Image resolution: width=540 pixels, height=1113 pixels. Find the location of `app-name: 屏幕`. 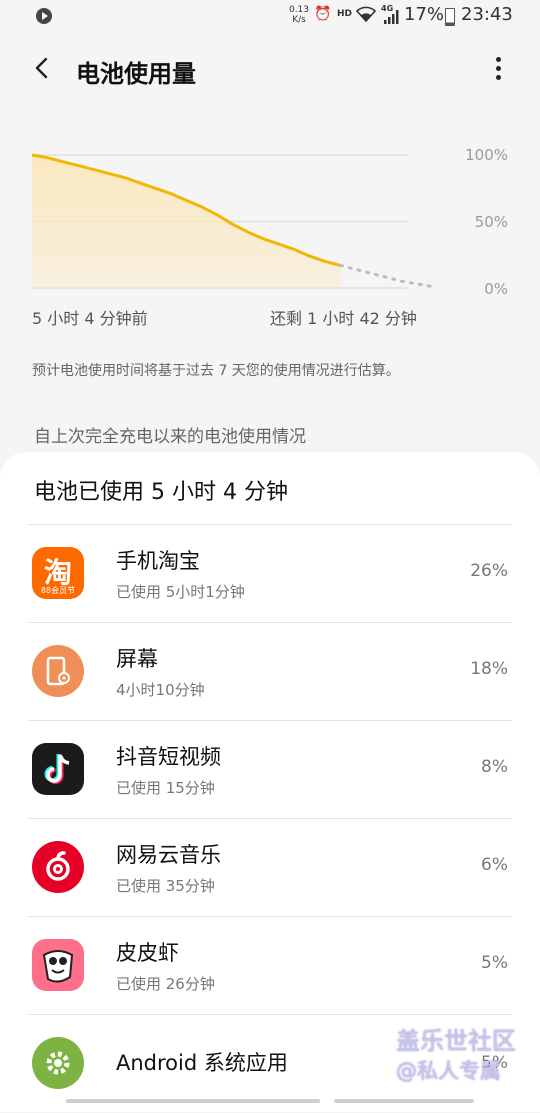

app-name: 屏幕 is located at coordinates (137, 659).